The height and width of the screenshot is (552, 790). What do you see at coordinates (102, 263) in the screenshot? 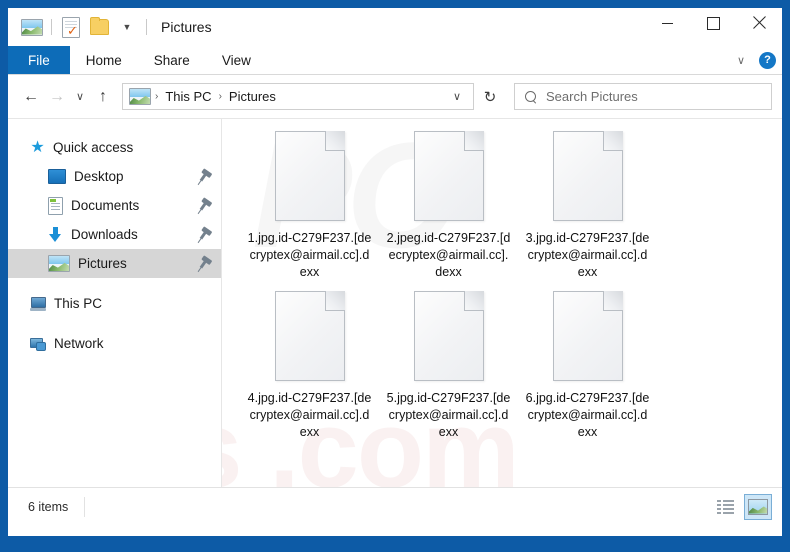
I see `sidebar-item-label: Pictures` at bounding box center [102, 263].